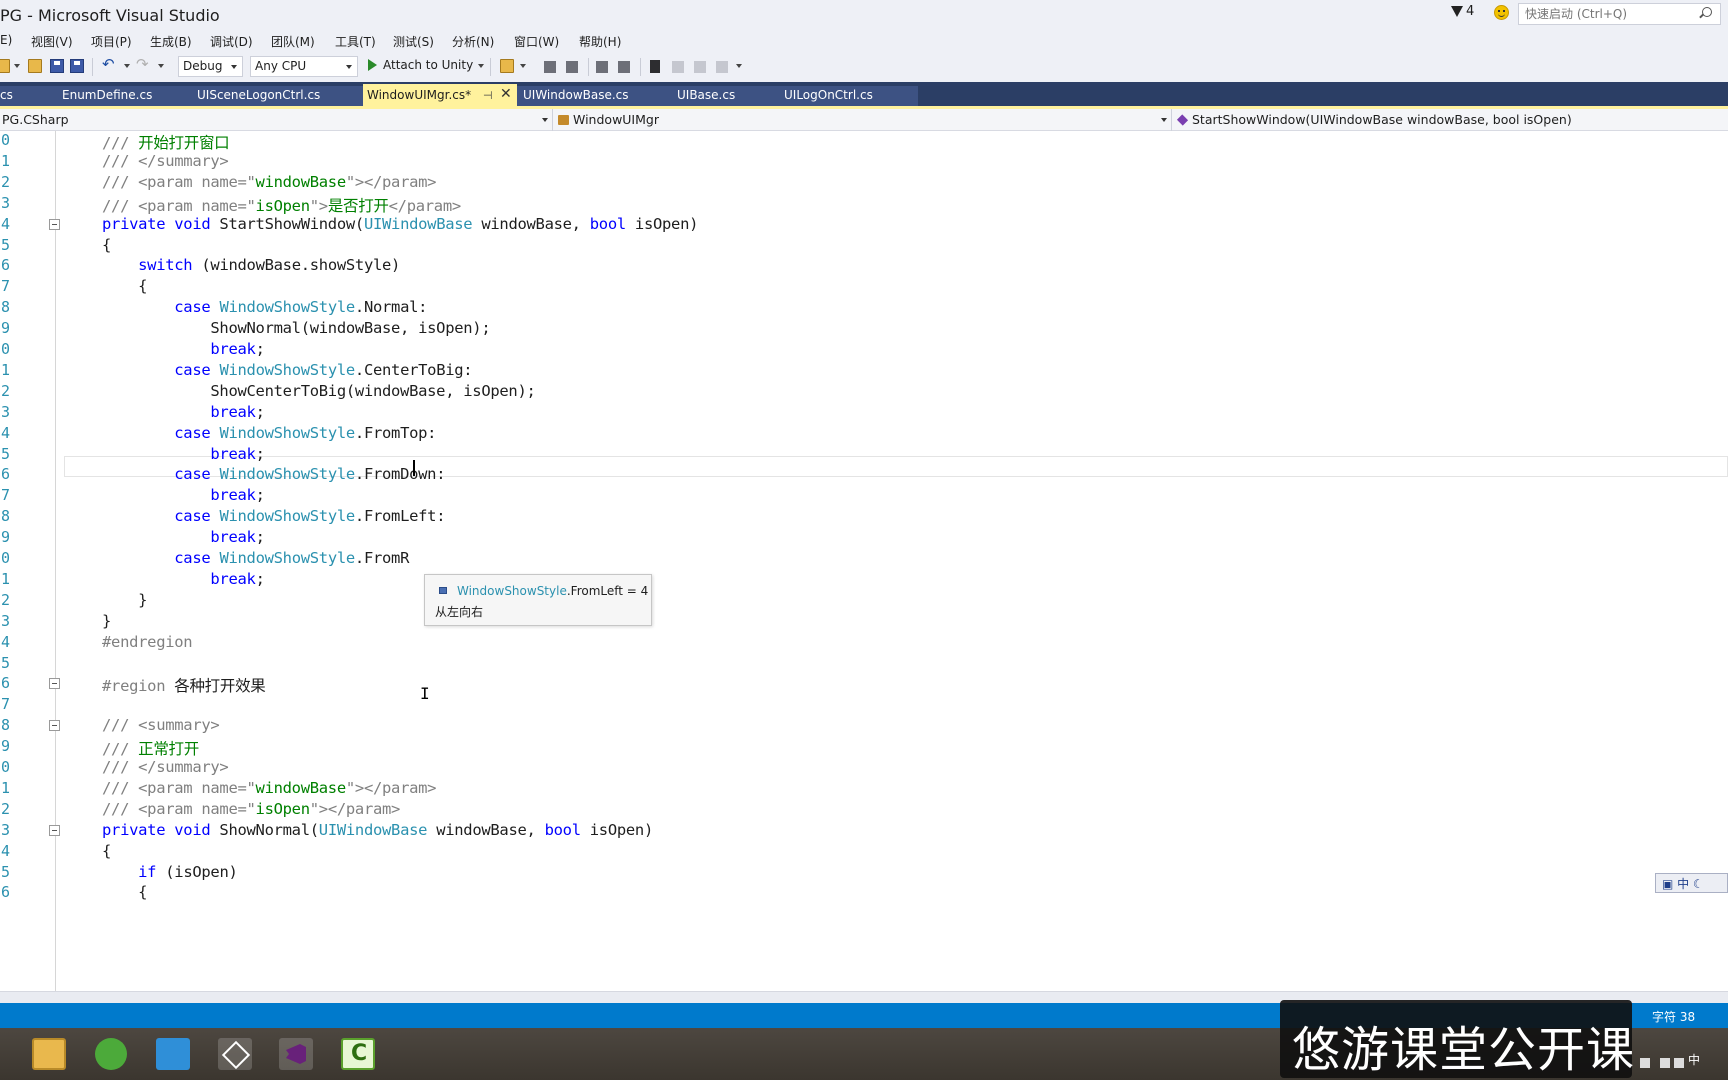  Describe the element at coordinates (171, 41) in the screenshot. I see `menu-build: 生成(B)` at that location.